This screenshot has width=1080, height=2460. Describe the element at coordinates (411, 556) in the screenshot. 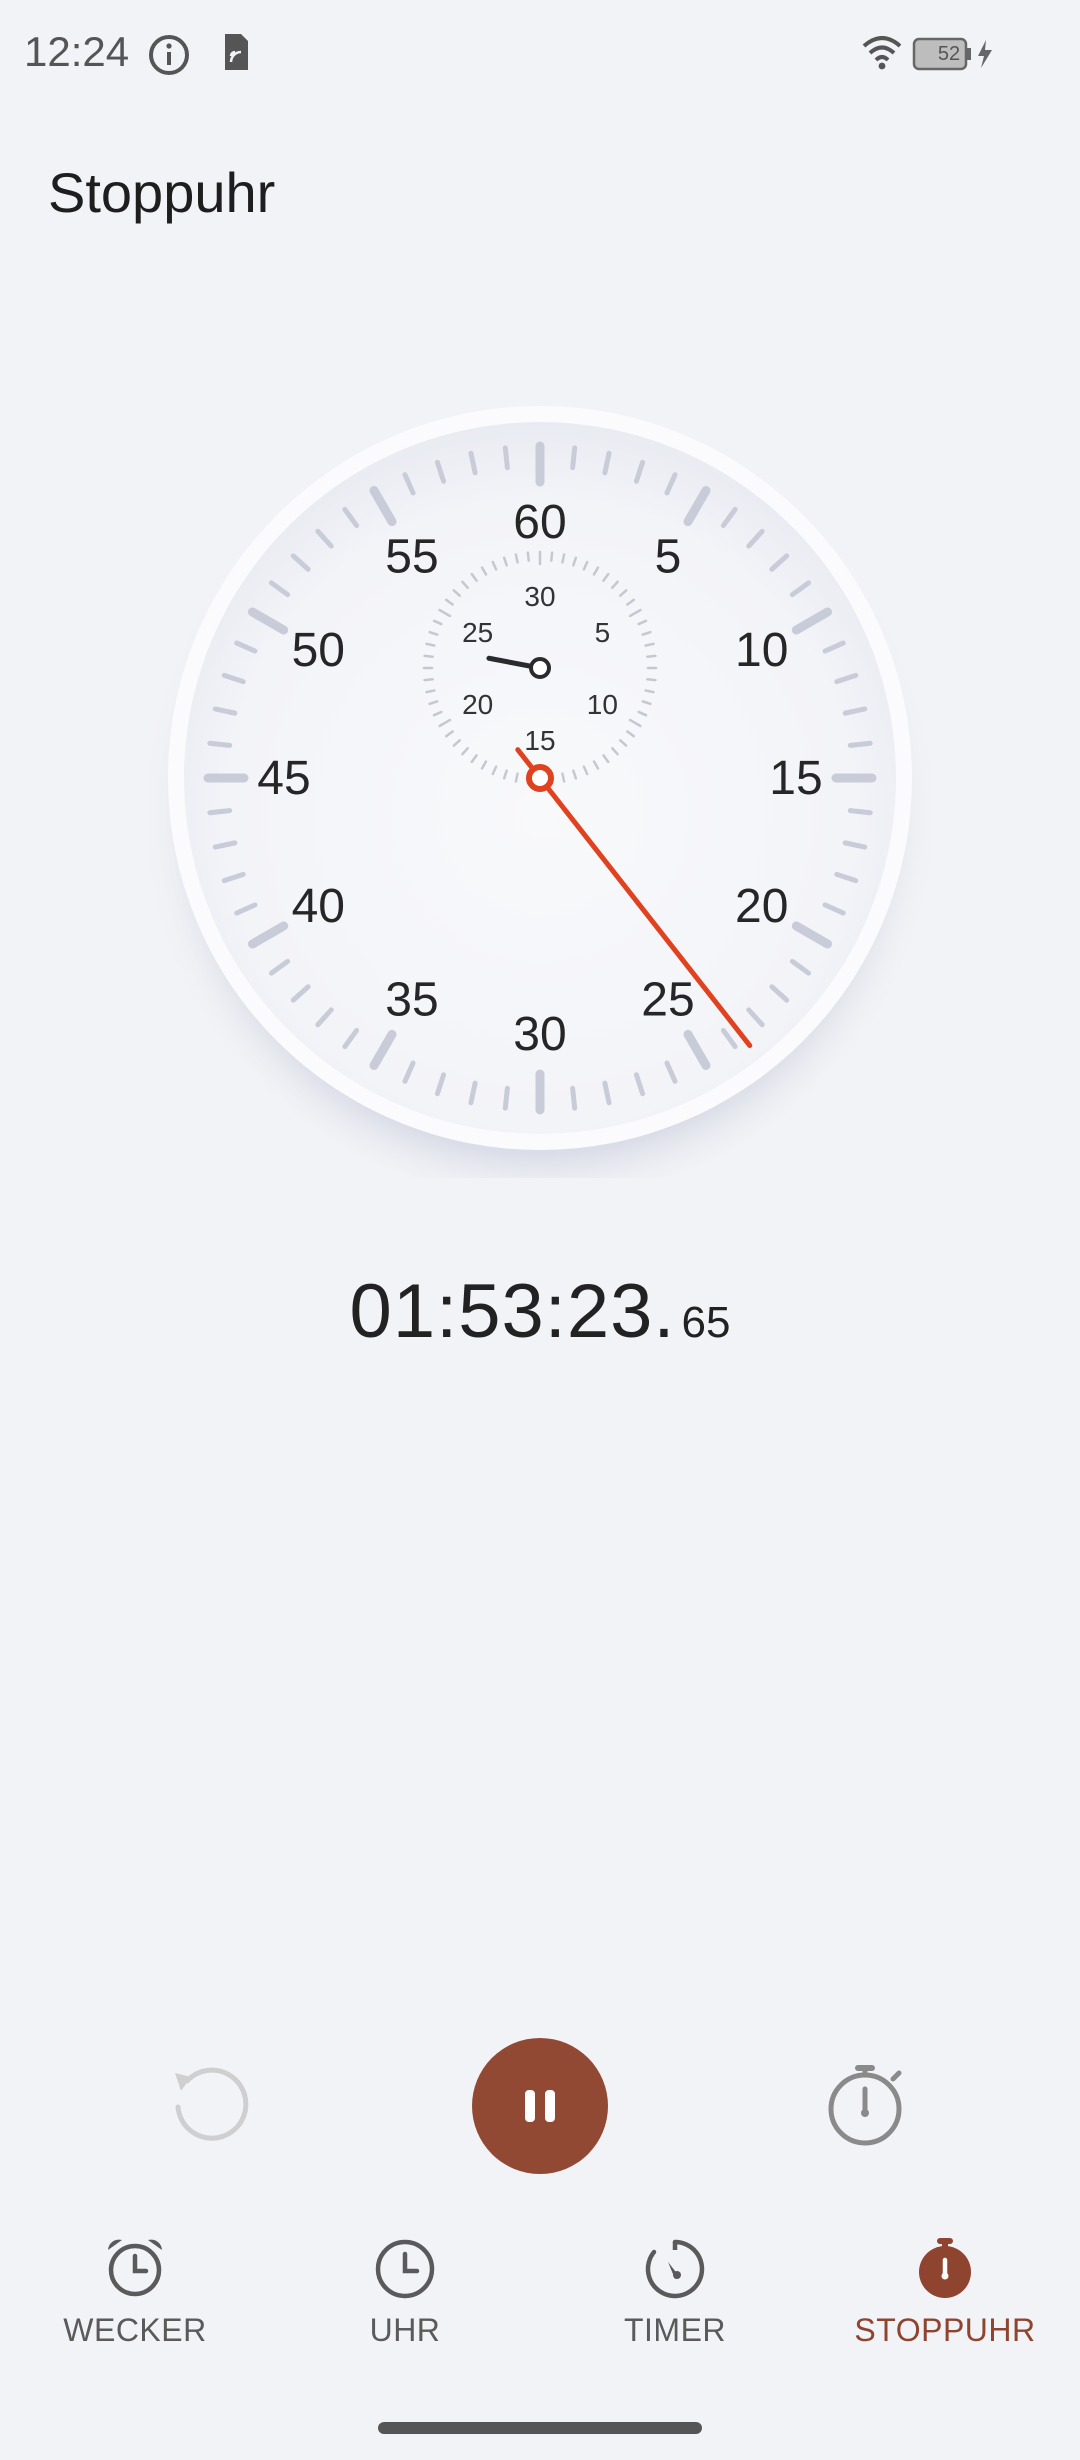

I see `dial-label: 55` at that location.